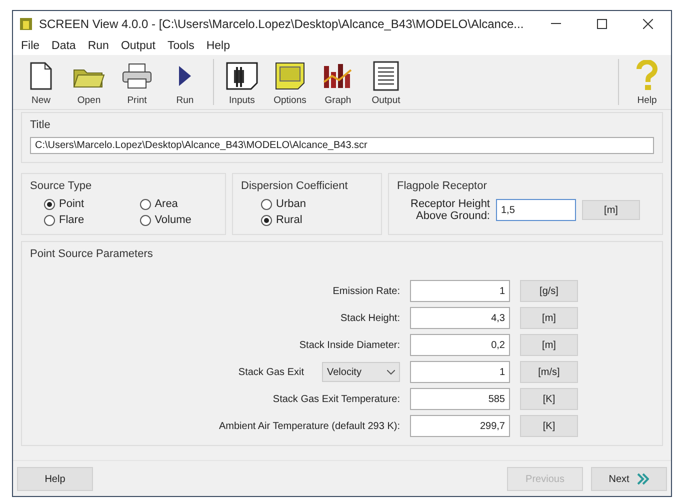 The image size is (673, 500). I want to click on radio-option: Urban, so click(317, 204).